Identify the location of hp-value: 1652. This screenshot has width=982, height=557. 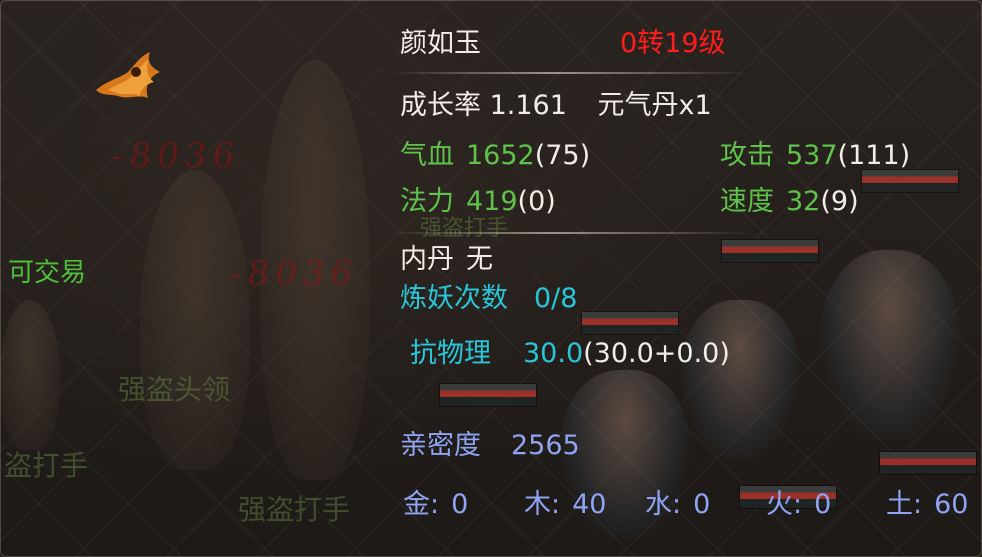
(500, 155).